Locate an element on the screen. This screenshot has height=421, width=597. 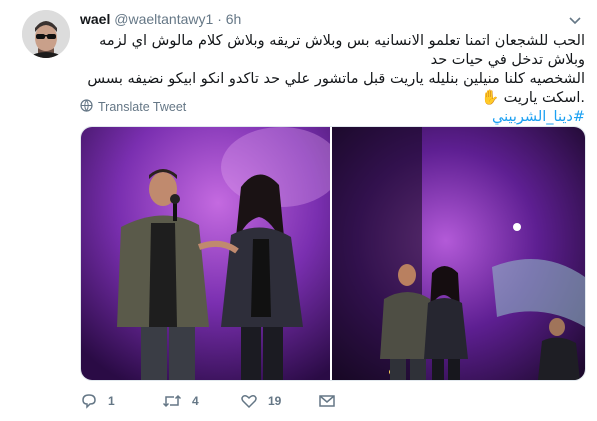
raised-hand-emoji: ✋ is located at coordinates (490, 98).